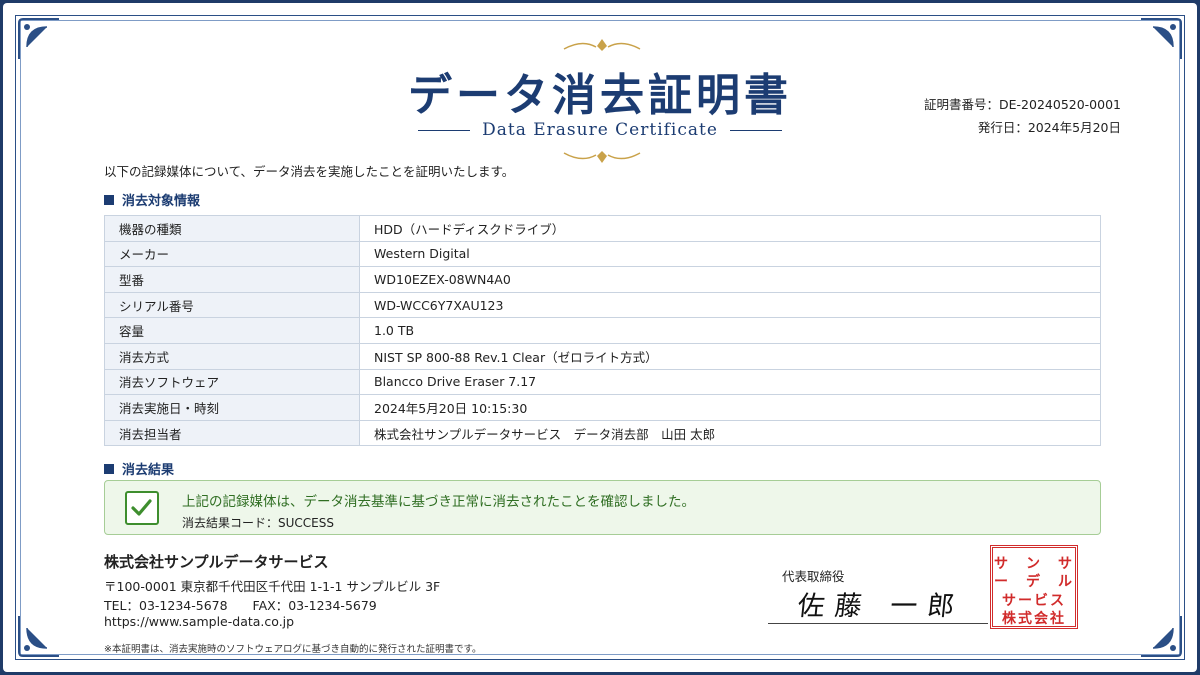 The image size is (1200, 675). I want to click on seal-text: 株式会社, so click(1034, 619).